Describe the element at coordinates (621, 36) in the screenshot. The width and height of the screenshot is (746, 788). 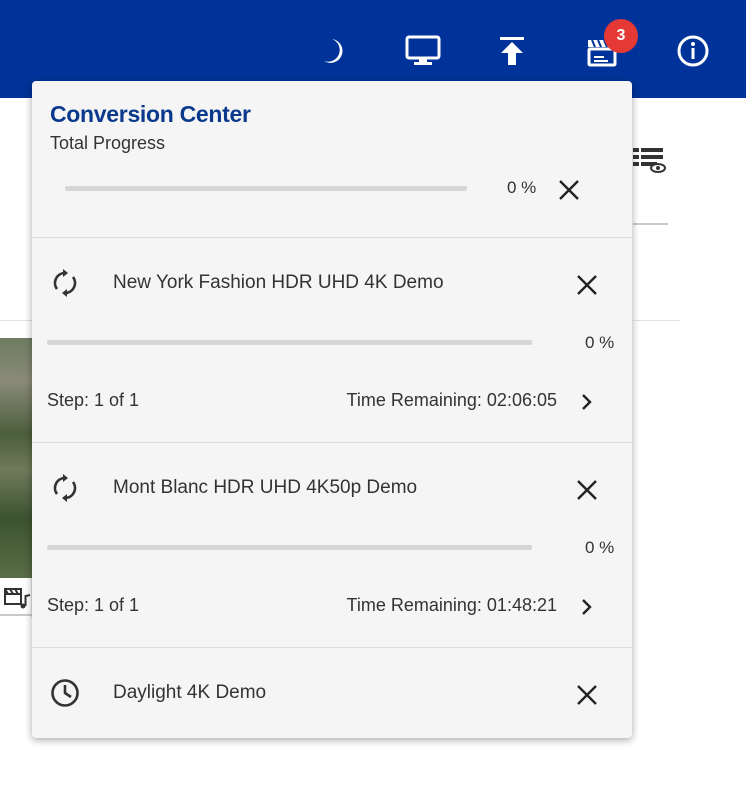
I see `notification-badge: 3` at that location.